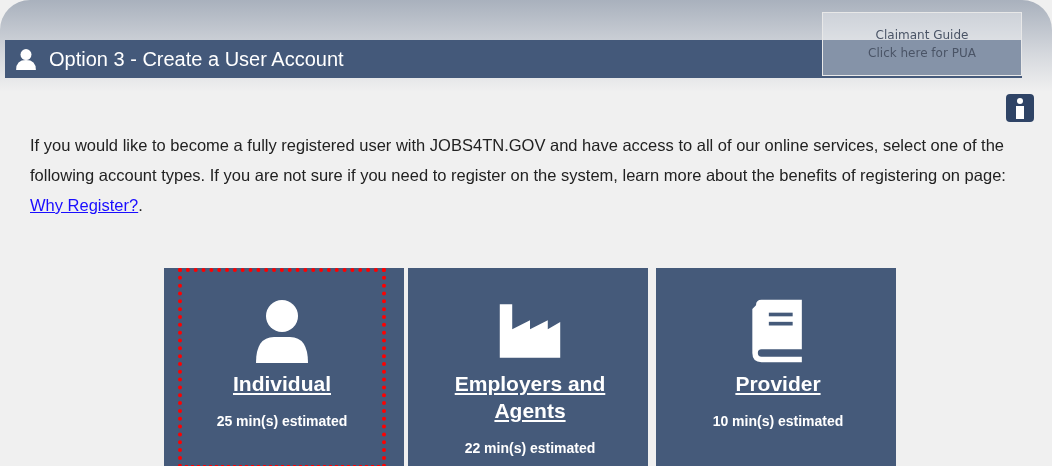  I want to click on account-type-title: Provider, so click(778, 384).